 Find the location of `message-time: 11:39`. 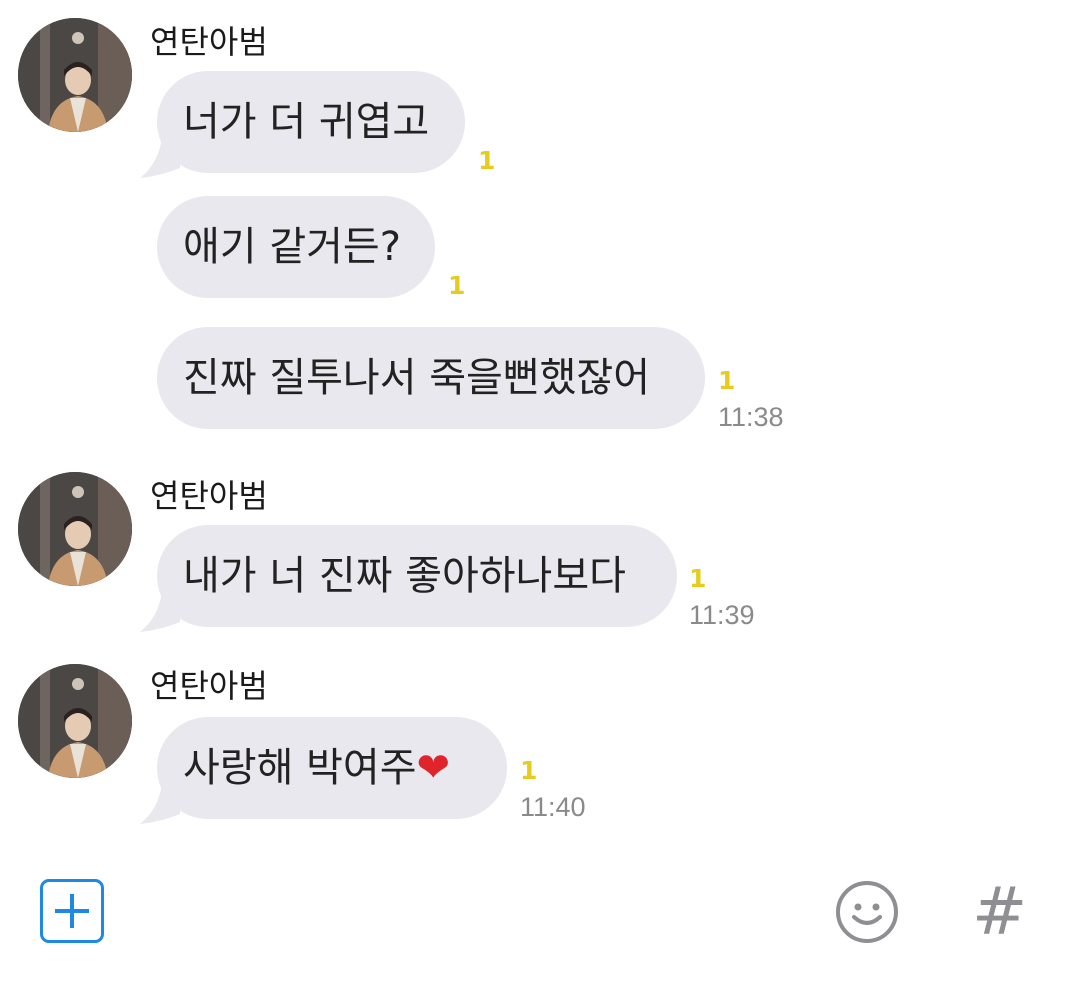

message-time: 11:39 is located at coordinates (722, 615).